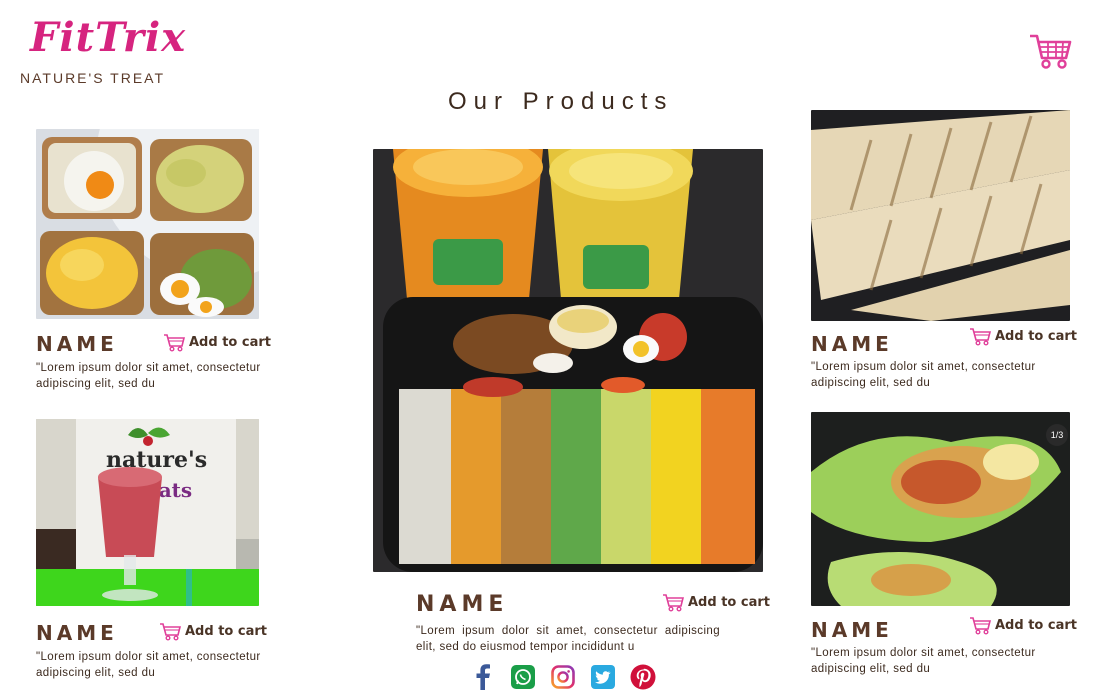  What do you see at coordinates (940, 509) in the screenshot?
I see `product-image-lettuce-wraps: 1/3` at bounding box center [940, 509].